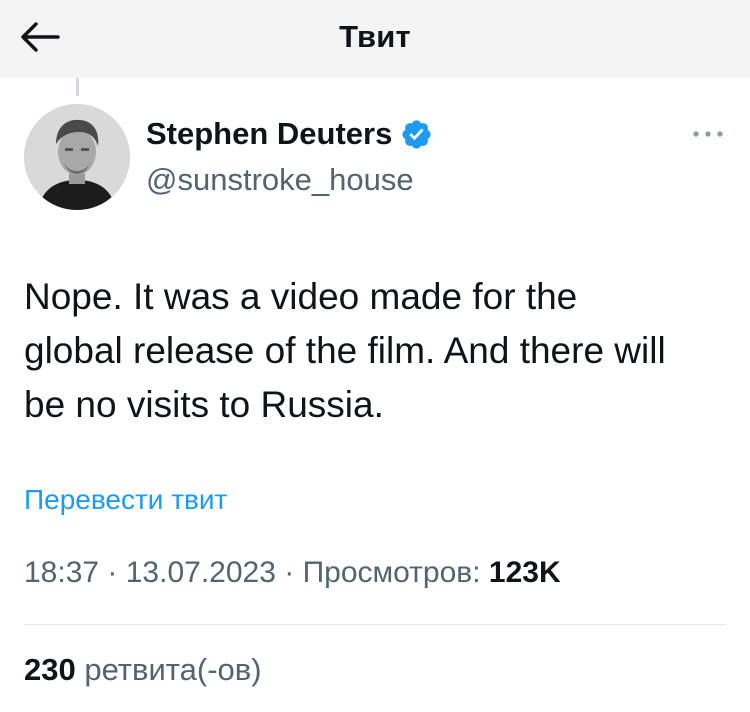  I want to click on retweets-label: ретвита(-ов), so click(173, 669).